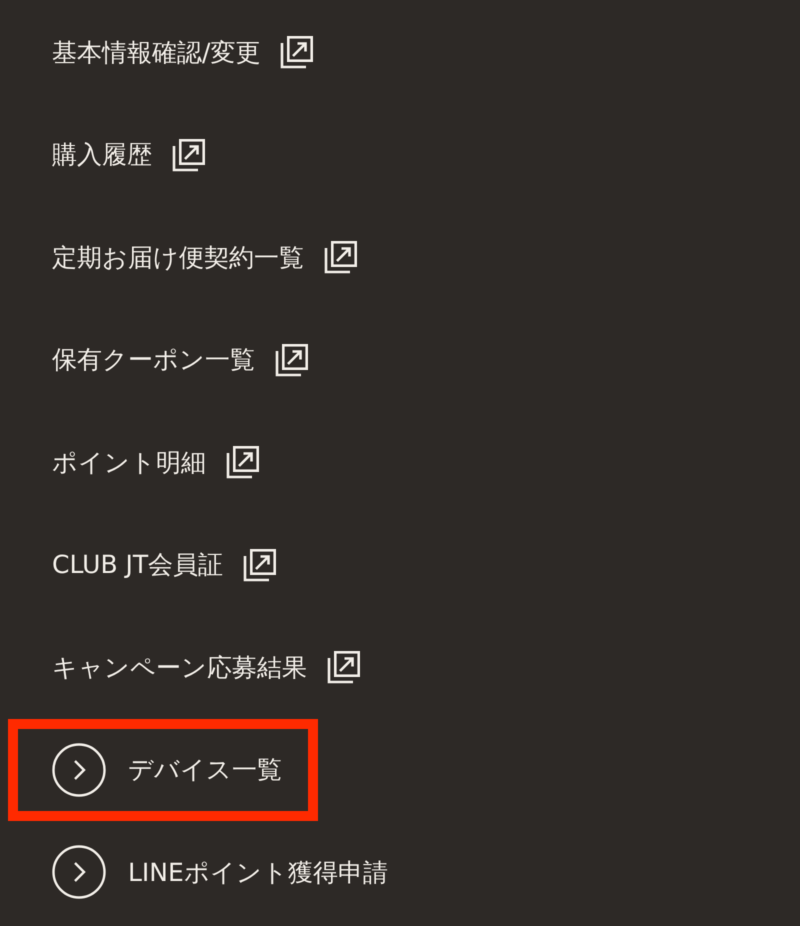 Image resolution: width=800 pixels, height=926 pixels. Describe the element at coordinates (179, 667) in the screenshot. I see `menu-link: キャンペーン応募結果` at that location.